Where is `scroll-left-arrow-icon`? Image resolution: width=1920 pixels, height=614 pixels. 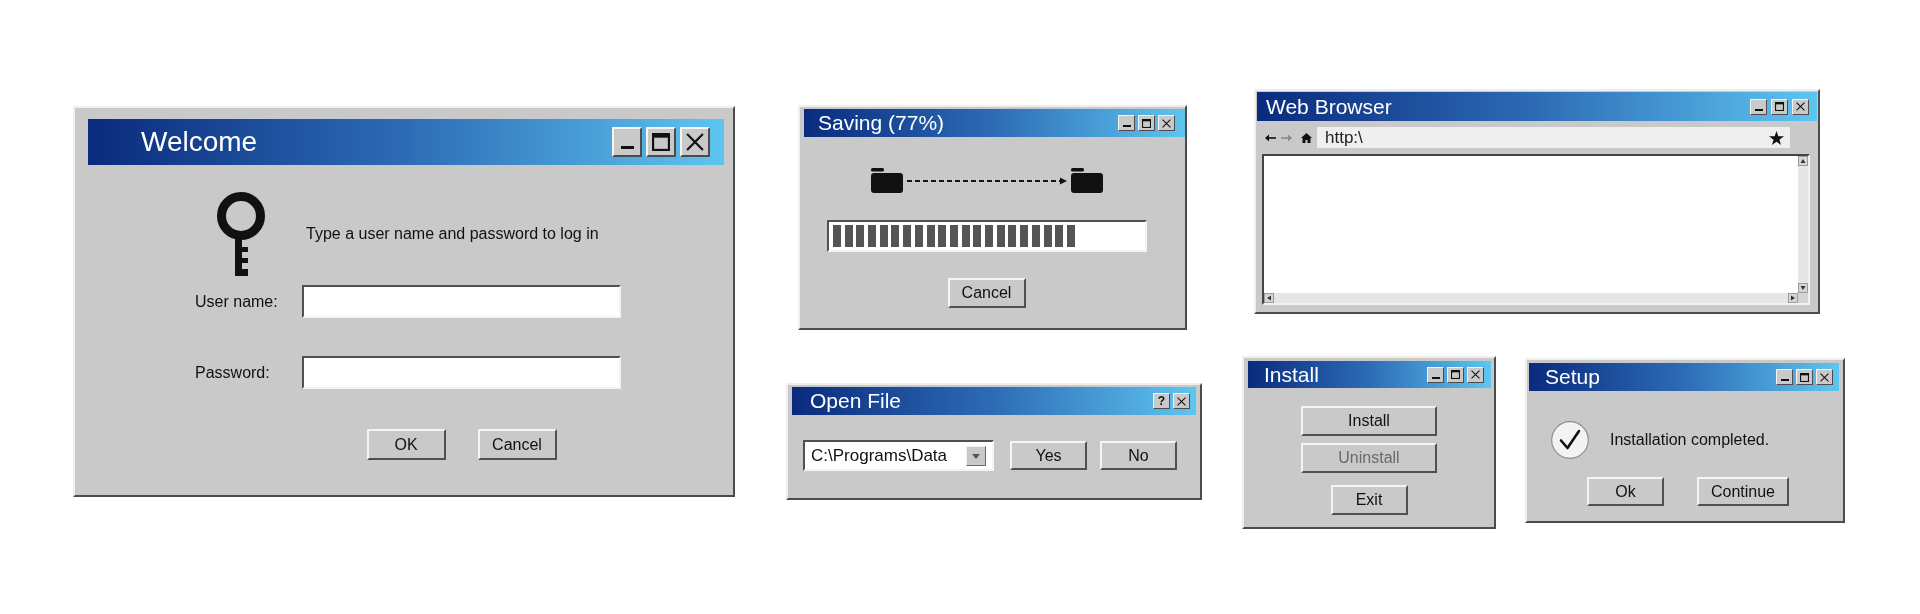 scroll-left-arrow-icon is located at coordinates (1269, 298).